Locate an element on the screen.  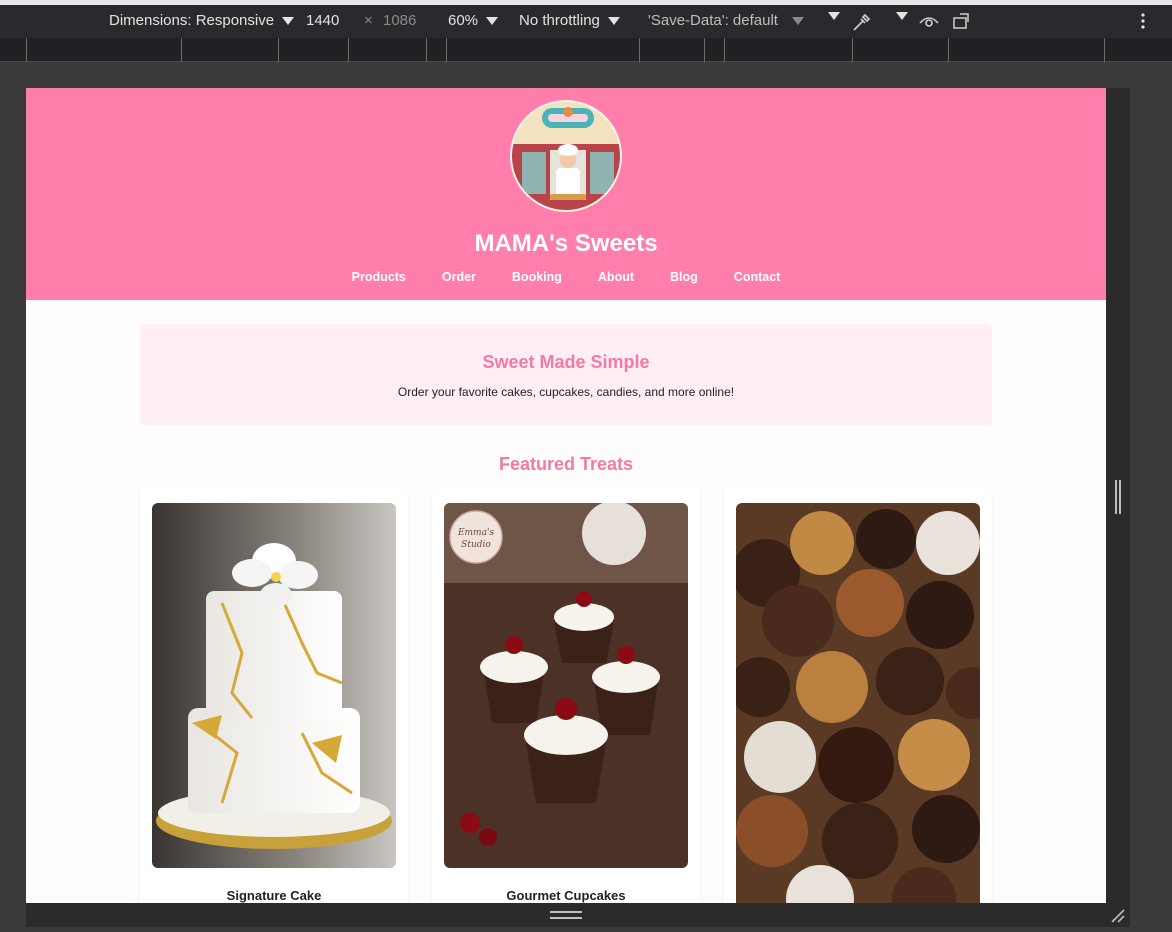
nav-item-contact: Contact is located at coordinates (757, 277).